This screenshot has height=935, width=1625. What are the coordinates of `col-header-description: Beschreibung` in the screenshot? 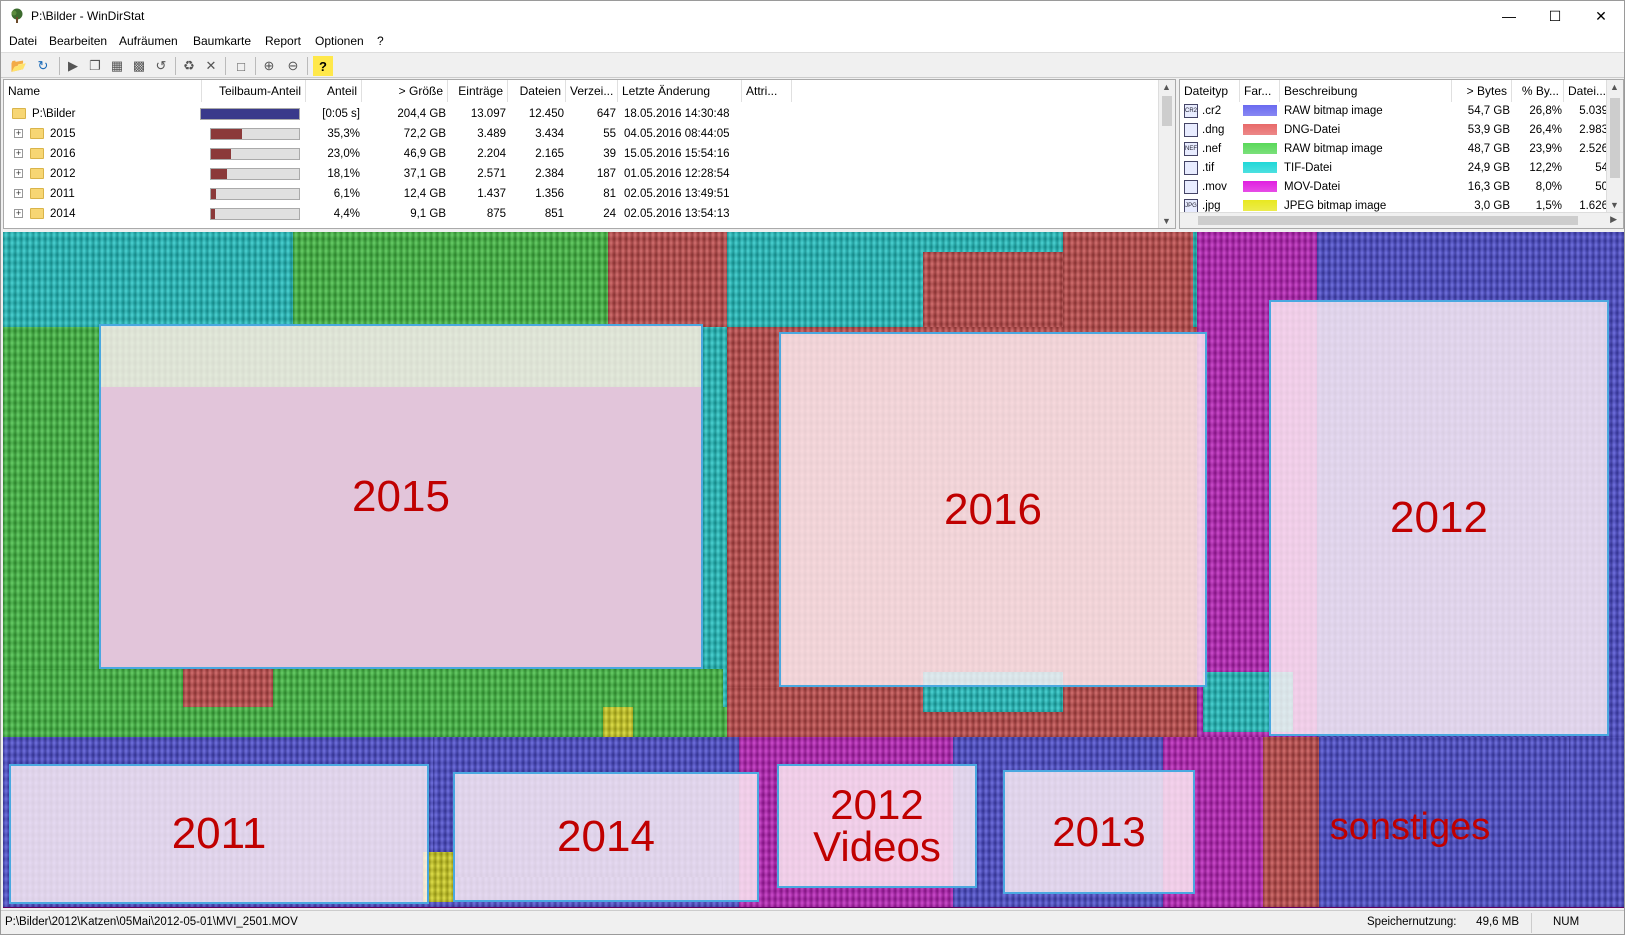 It's located at (1366, 91).